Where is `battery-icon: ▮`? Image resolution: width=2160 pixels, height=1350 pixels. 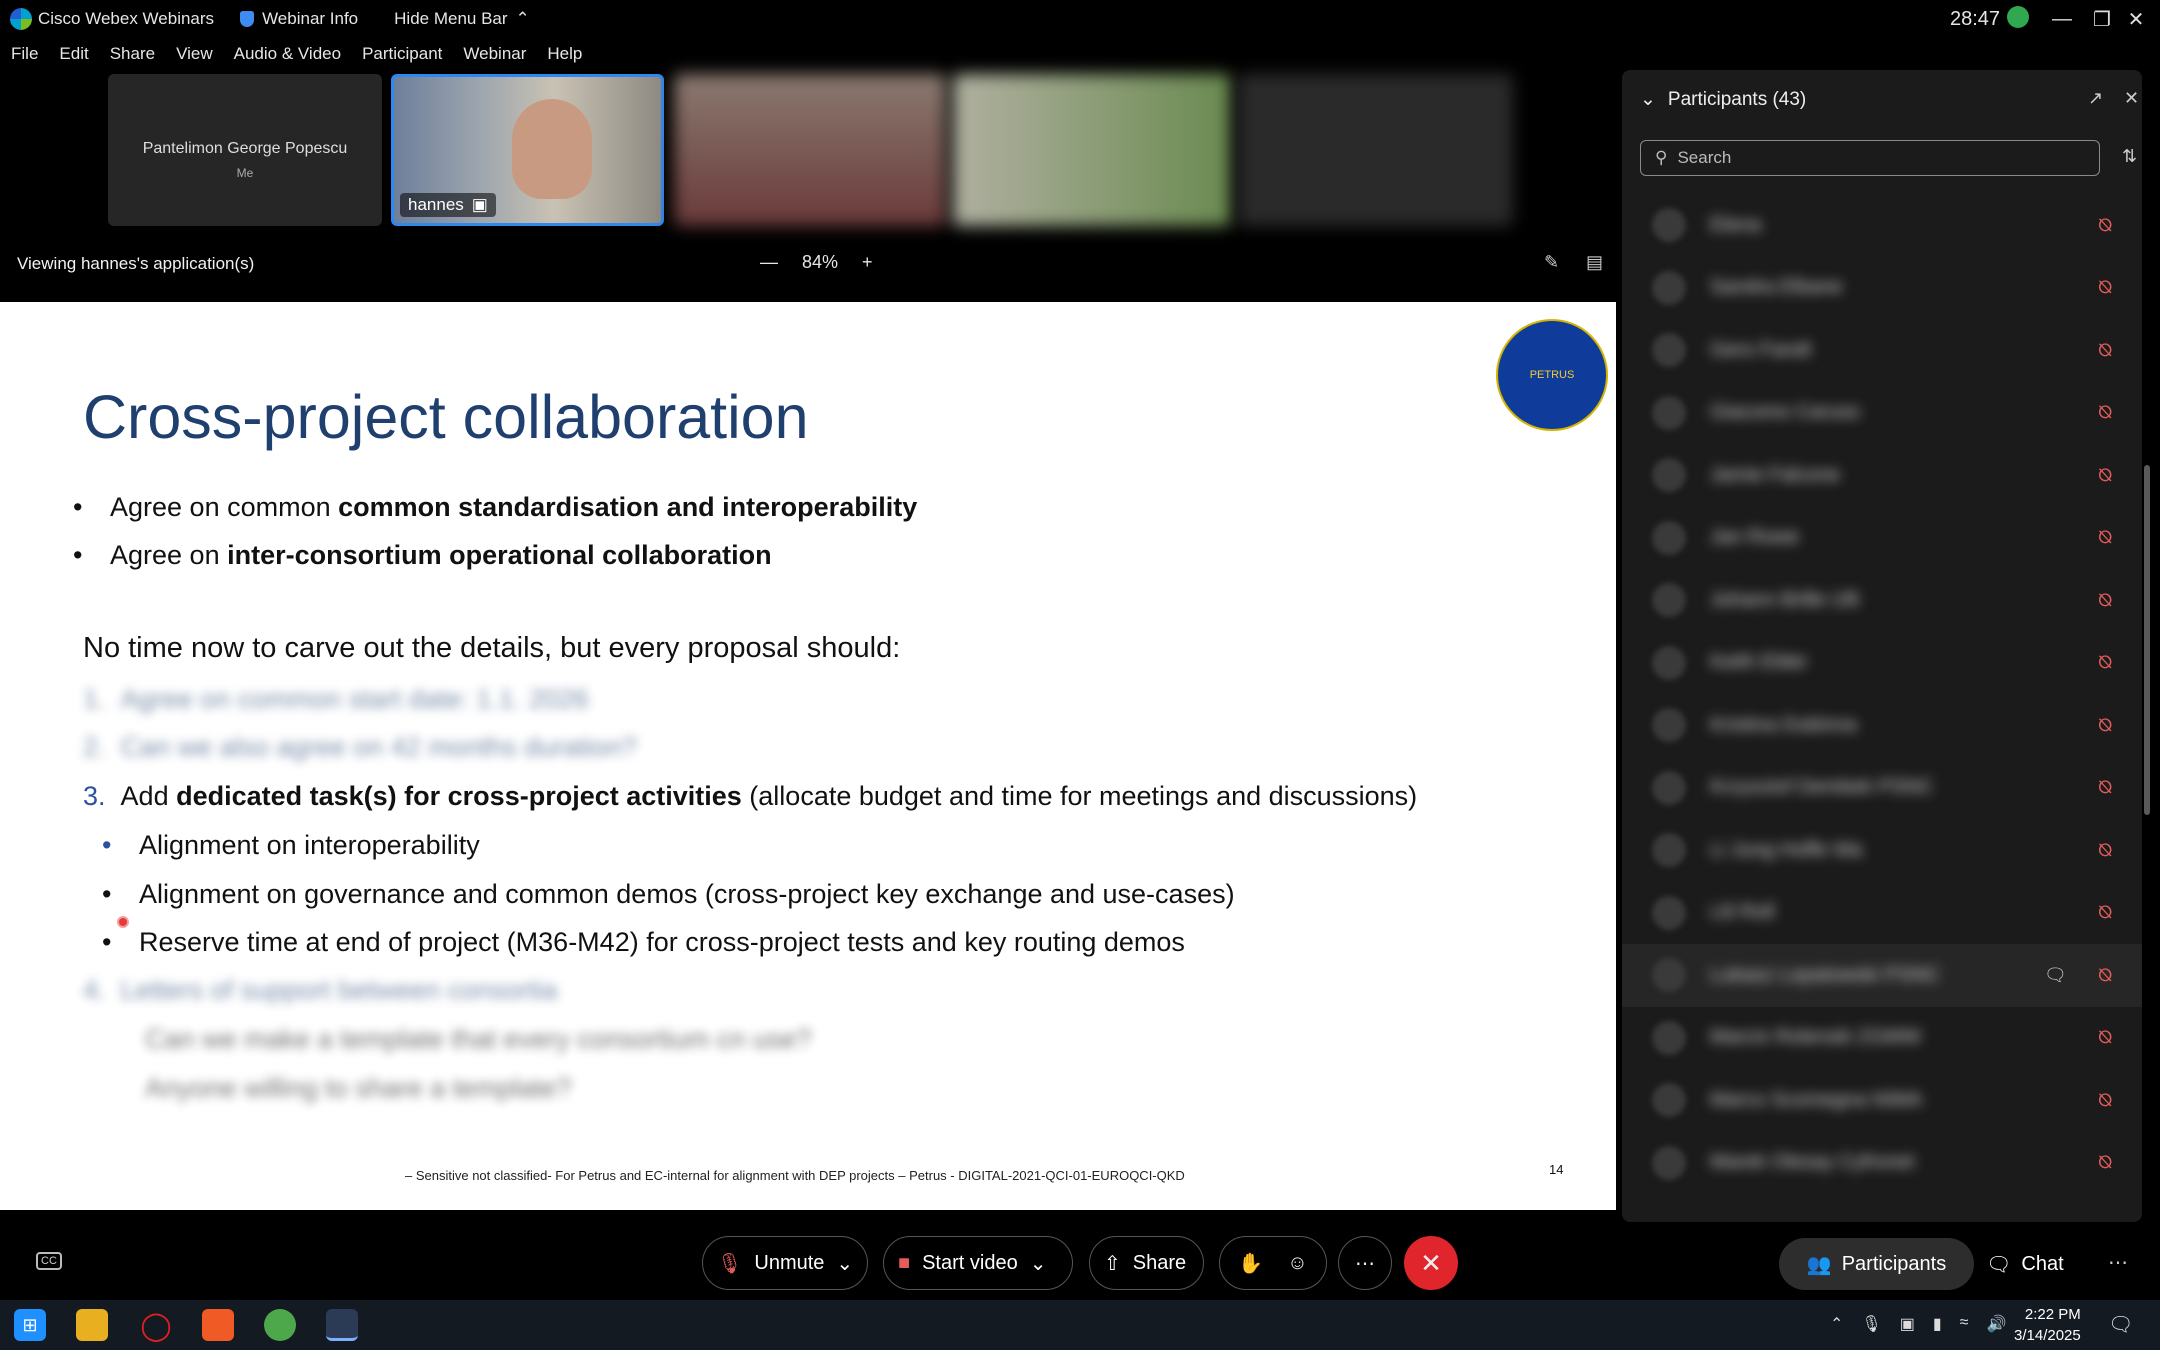
battery-icon: ▮ is located at coordinates (1937, 1324).